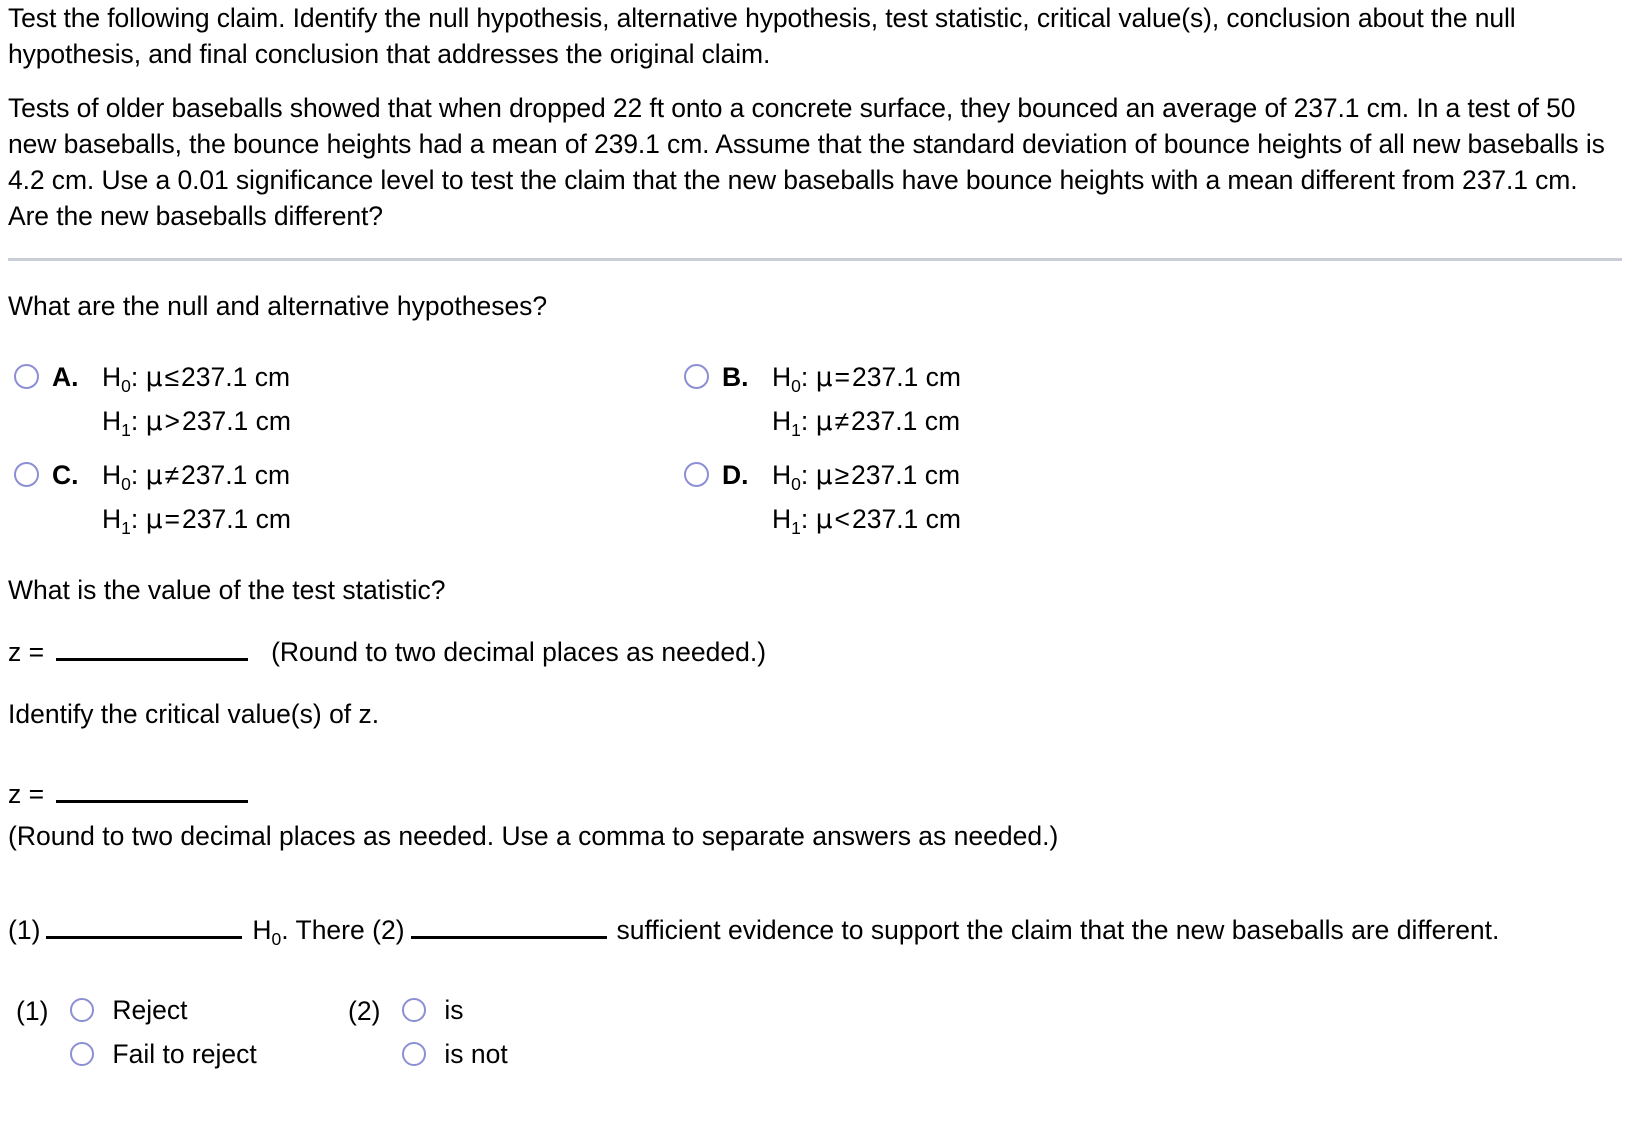  What do you see at coordinates (184, 1054) in the screenshot?
I see `bottom-option-fail-to-reject-label: Fail to reject` at bounding box center [184, 1054].